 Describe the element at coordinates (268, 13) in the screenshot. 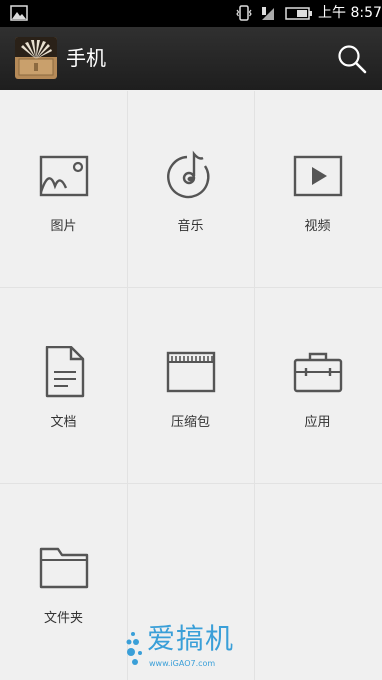

I see `signal-icon` at that location.